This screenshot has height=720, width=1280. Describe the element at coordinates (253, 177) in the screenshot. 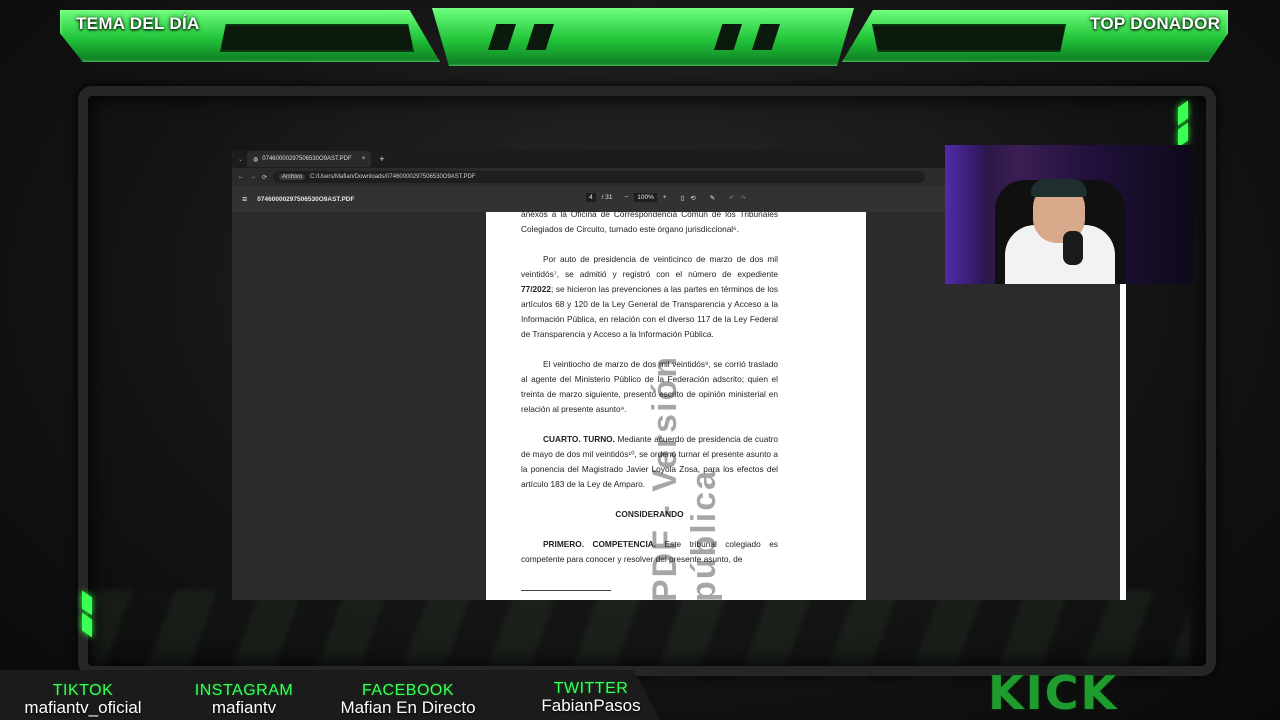

I see `forward-icon: →` at that location.